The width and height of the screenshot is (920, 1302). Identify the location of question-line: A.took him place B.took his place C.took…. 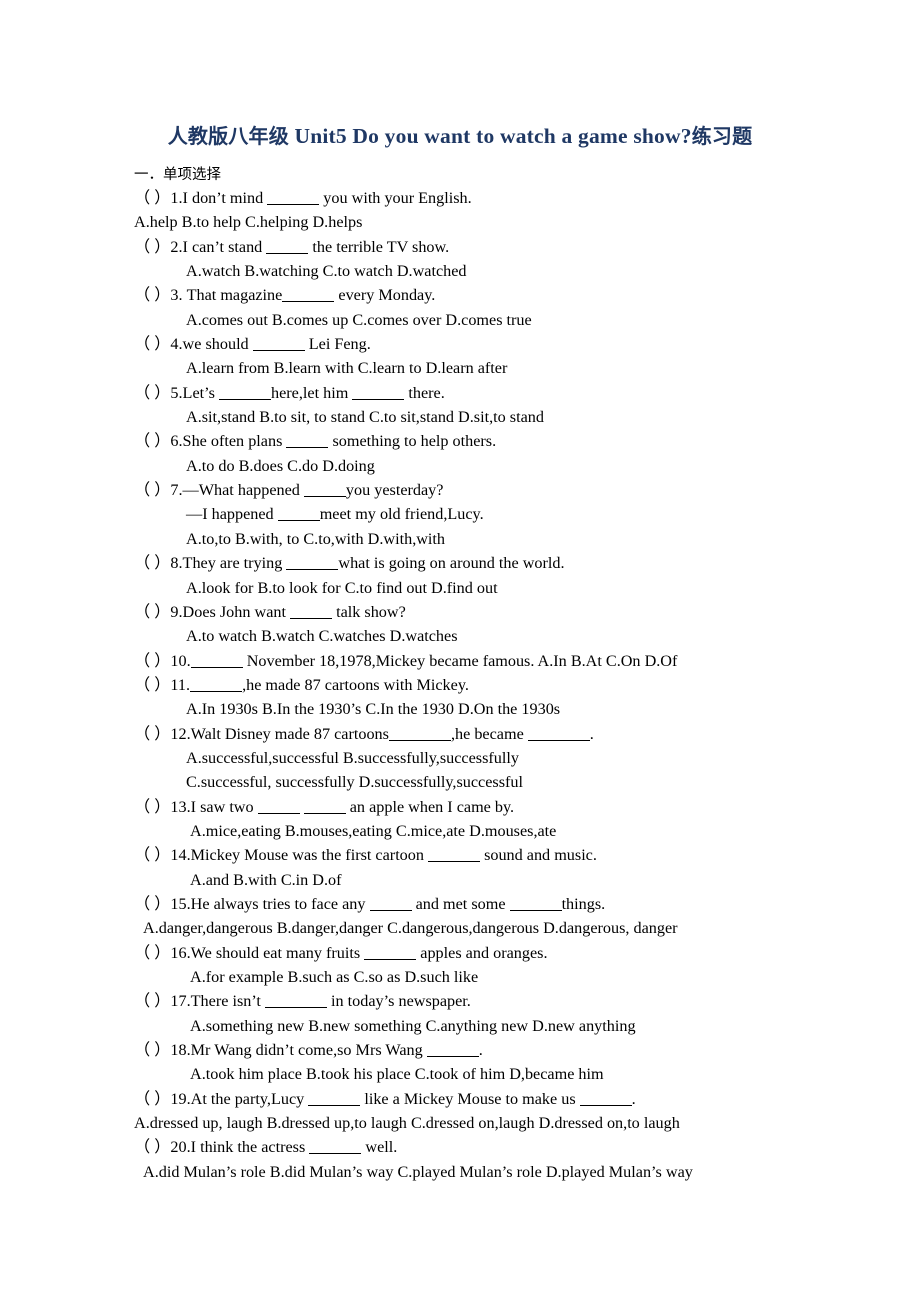
(460, 1074).